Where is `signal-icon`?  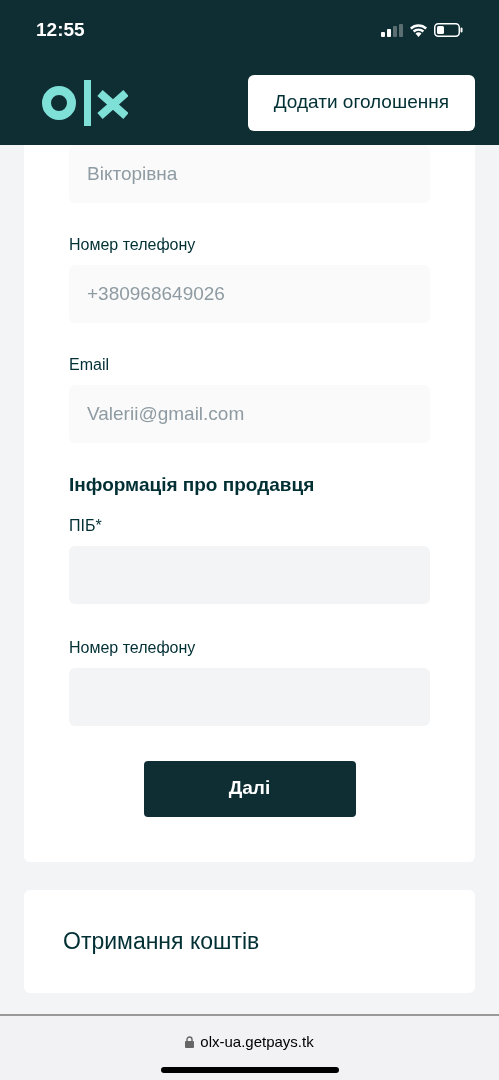
signal-icon is located at coordinates (392, 30).